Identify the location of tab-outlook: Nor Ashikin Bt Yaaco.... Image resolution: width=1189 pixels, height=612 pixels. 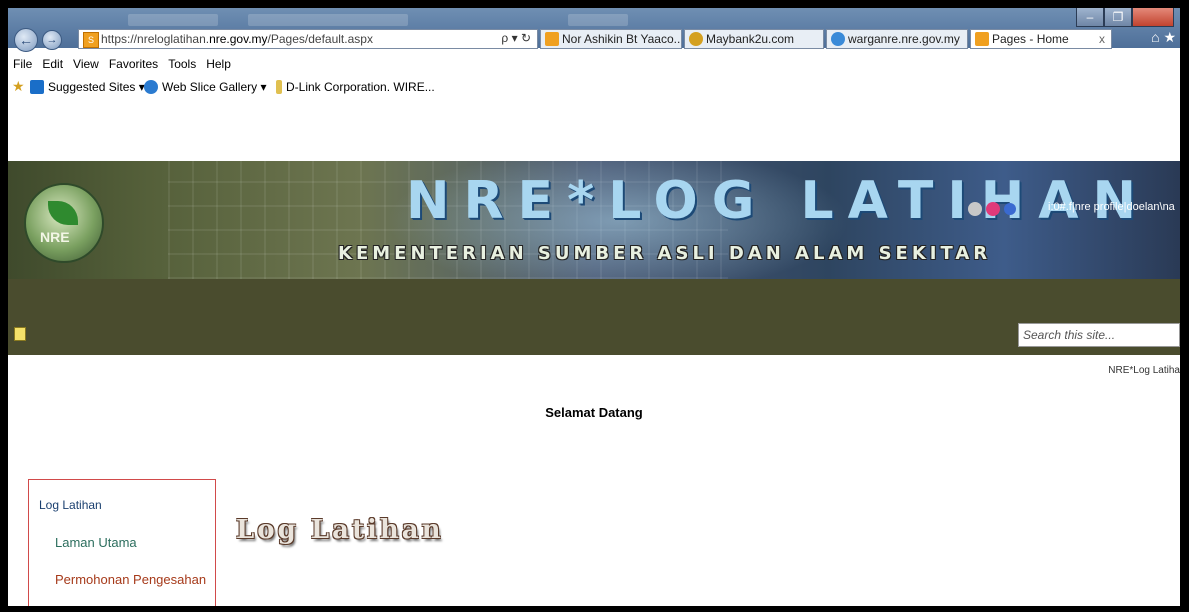
(611, 39).